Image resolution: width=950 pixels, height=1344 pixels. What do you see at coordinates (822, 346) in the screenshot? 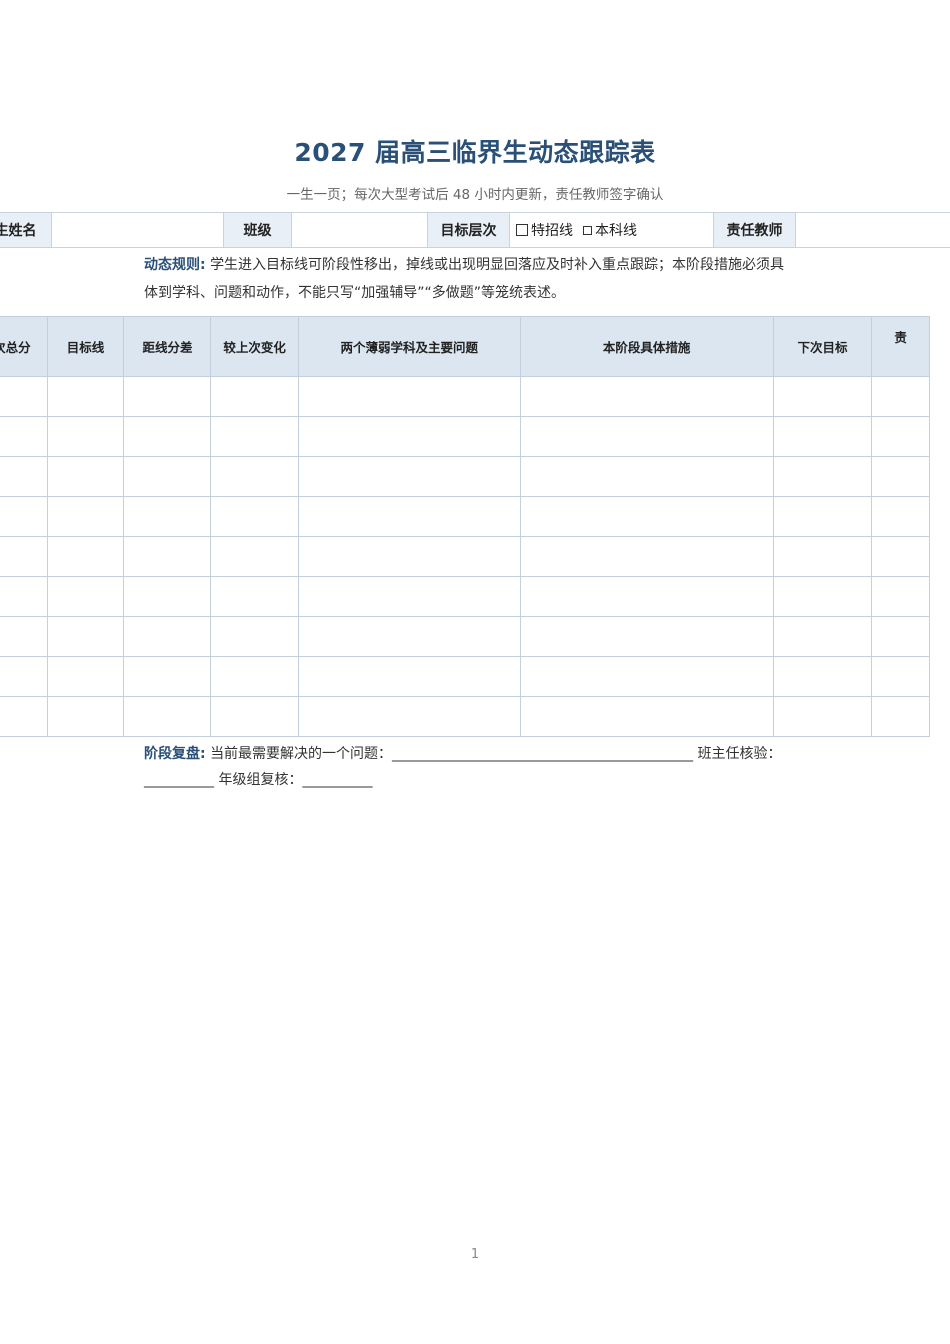
I see `col-next-target: 下次目标` at bounding box center [822, 346].